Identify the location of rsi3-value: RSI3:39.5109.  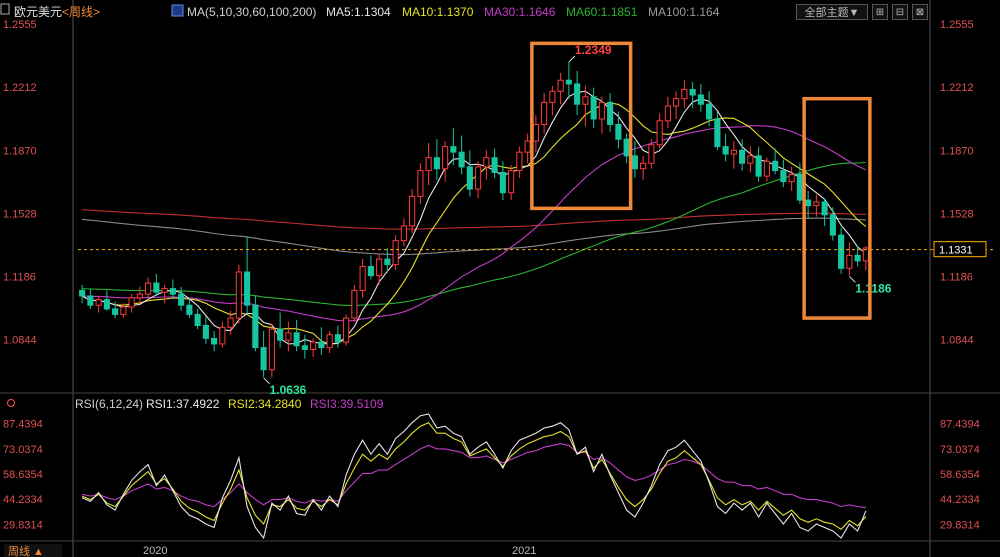
(347, 404).